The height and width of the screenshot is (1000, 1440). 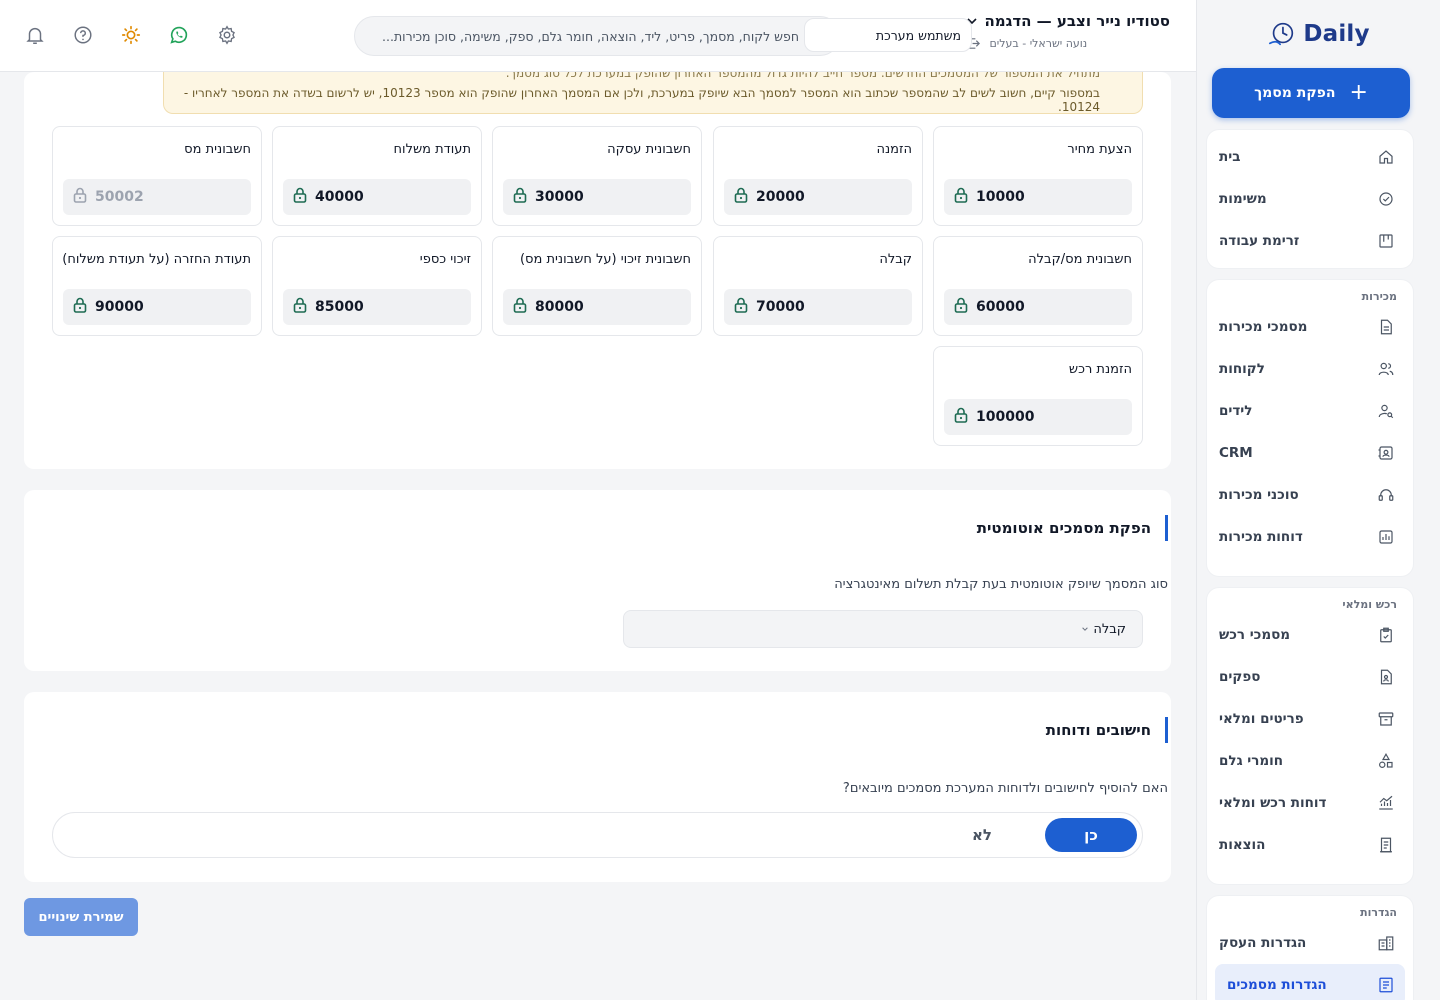 I want to click on sidebar-item-workflow: זרימת עבודה, so click(x=1310, y=241).